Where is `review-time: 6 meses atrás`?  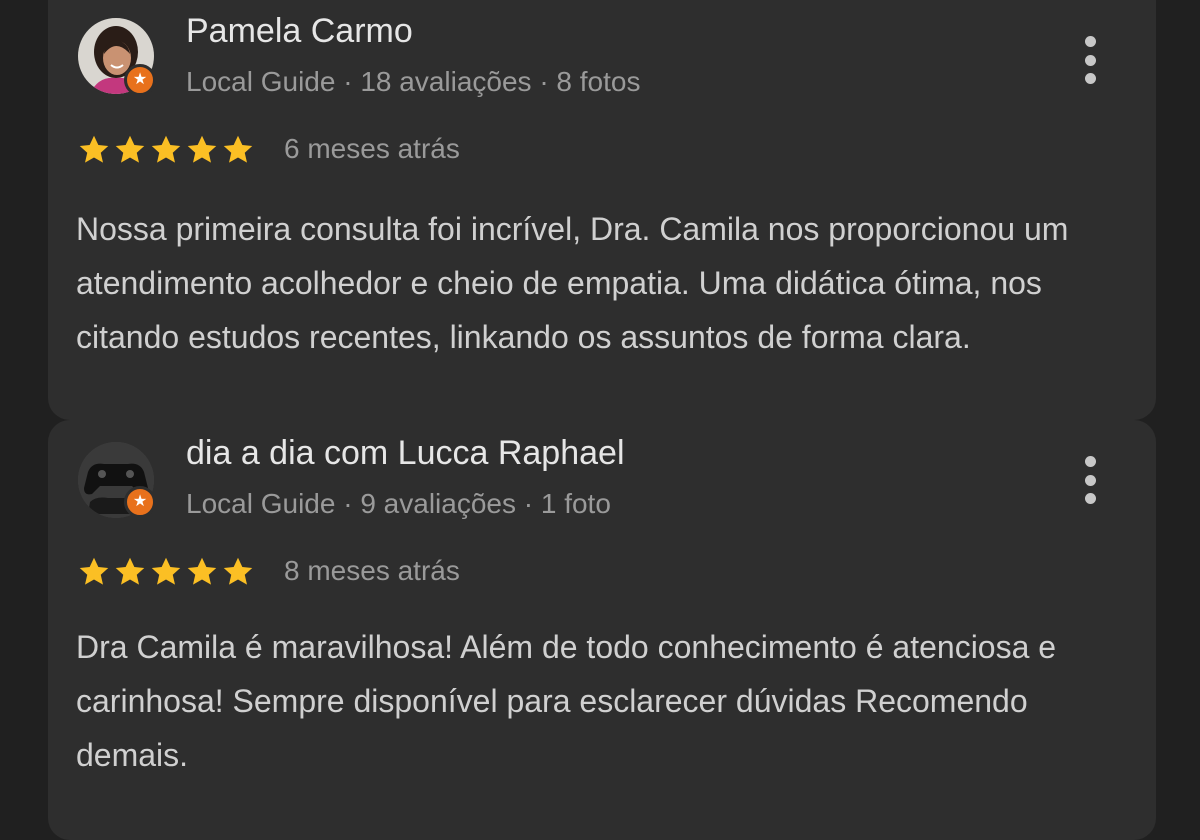
review-time: 6 meses atrás is located at coordinates (372, 148).